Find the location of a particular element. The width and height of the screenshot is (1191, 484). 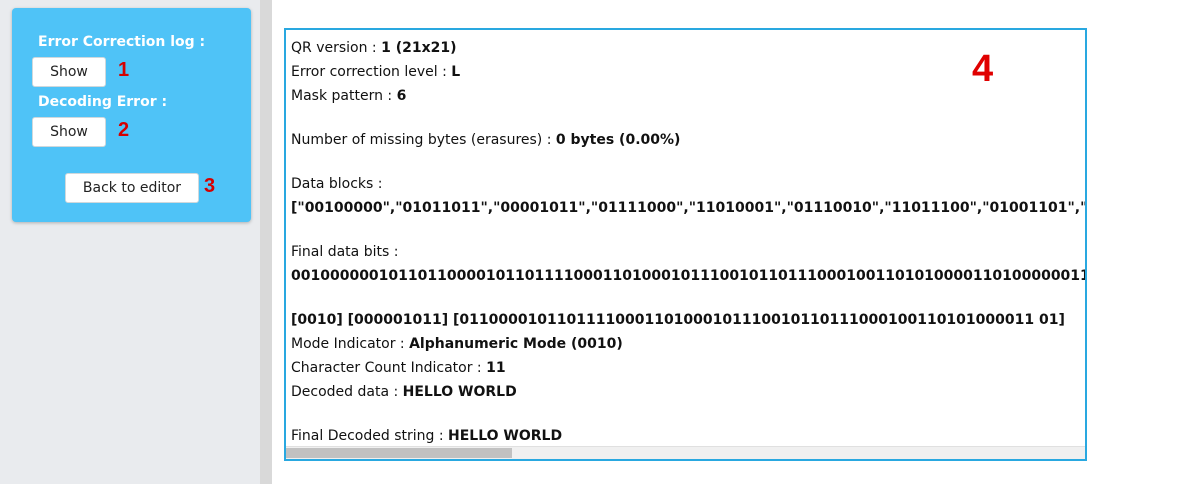

char-count-row: Character Count Indicator : 11 is located at coordinates (688, 368).